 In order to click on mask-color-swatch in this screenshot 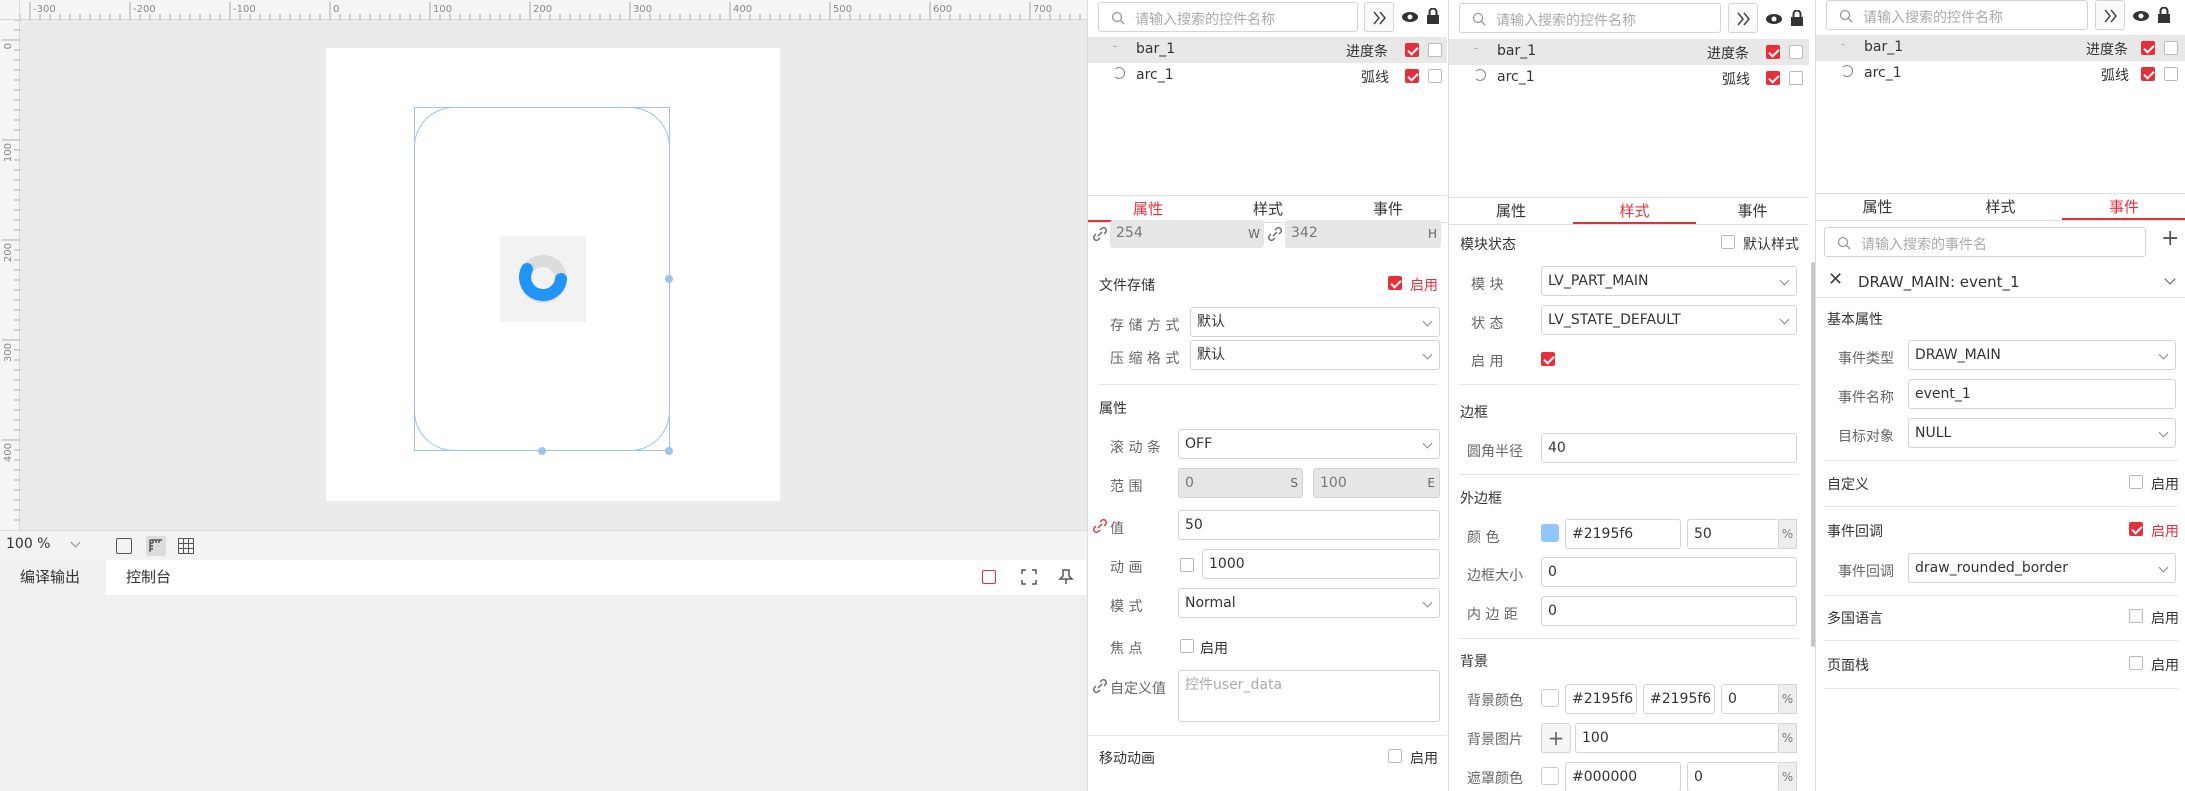, I will do `click(1550, 776)`.